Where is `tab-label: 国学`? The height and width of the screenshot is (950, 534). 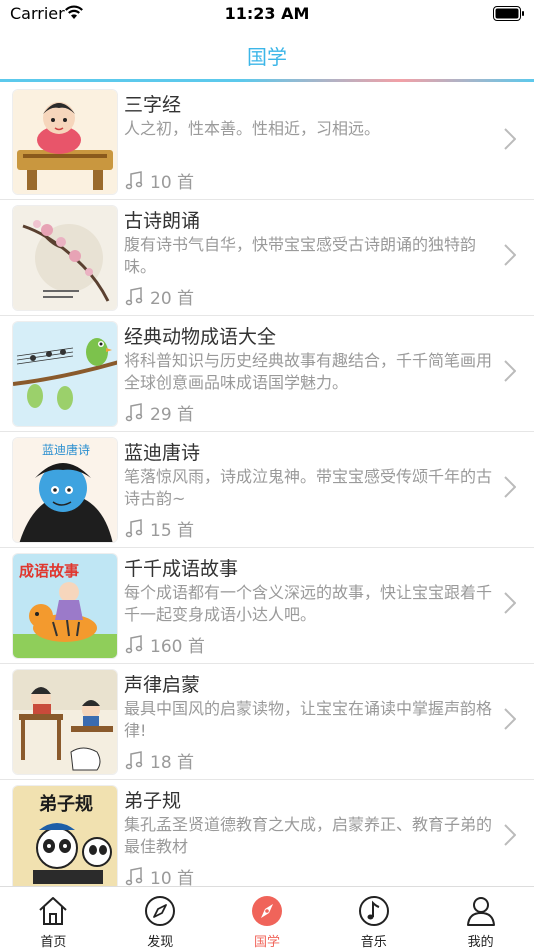 tab-label: 国学 is located at coordinates (266, 942).